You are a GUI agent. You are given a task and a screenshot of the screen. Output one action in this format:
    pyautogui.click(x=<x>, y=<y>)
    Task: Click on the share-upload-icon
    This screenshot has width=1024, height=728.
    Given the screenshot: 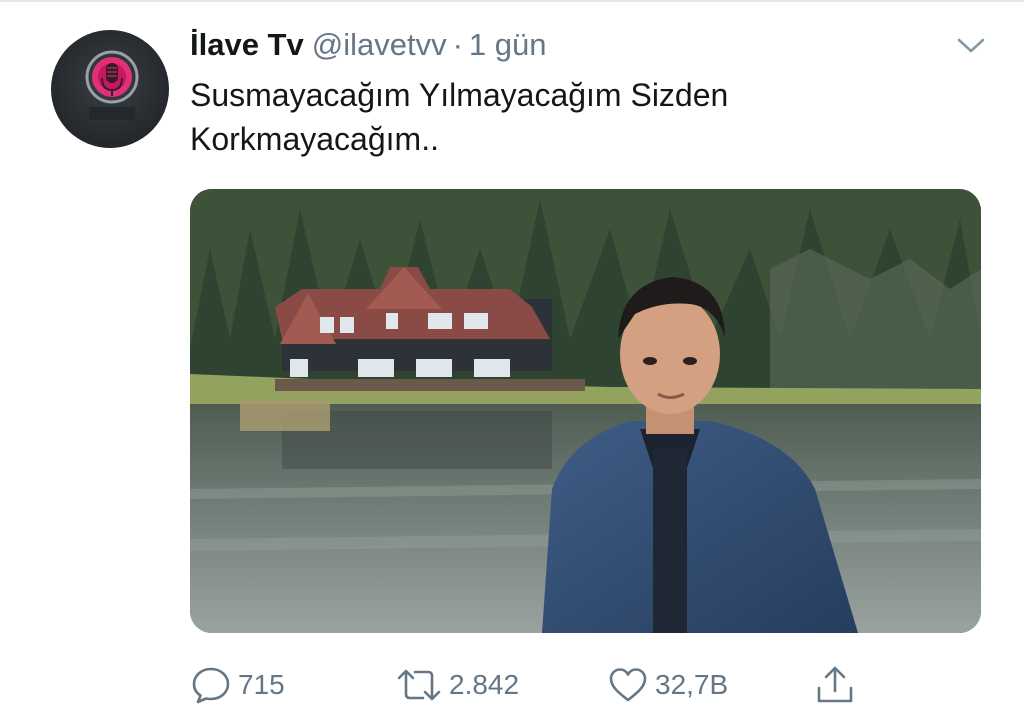 What is the action you would take?
    pyautogui.click(x=835, y=684)
    